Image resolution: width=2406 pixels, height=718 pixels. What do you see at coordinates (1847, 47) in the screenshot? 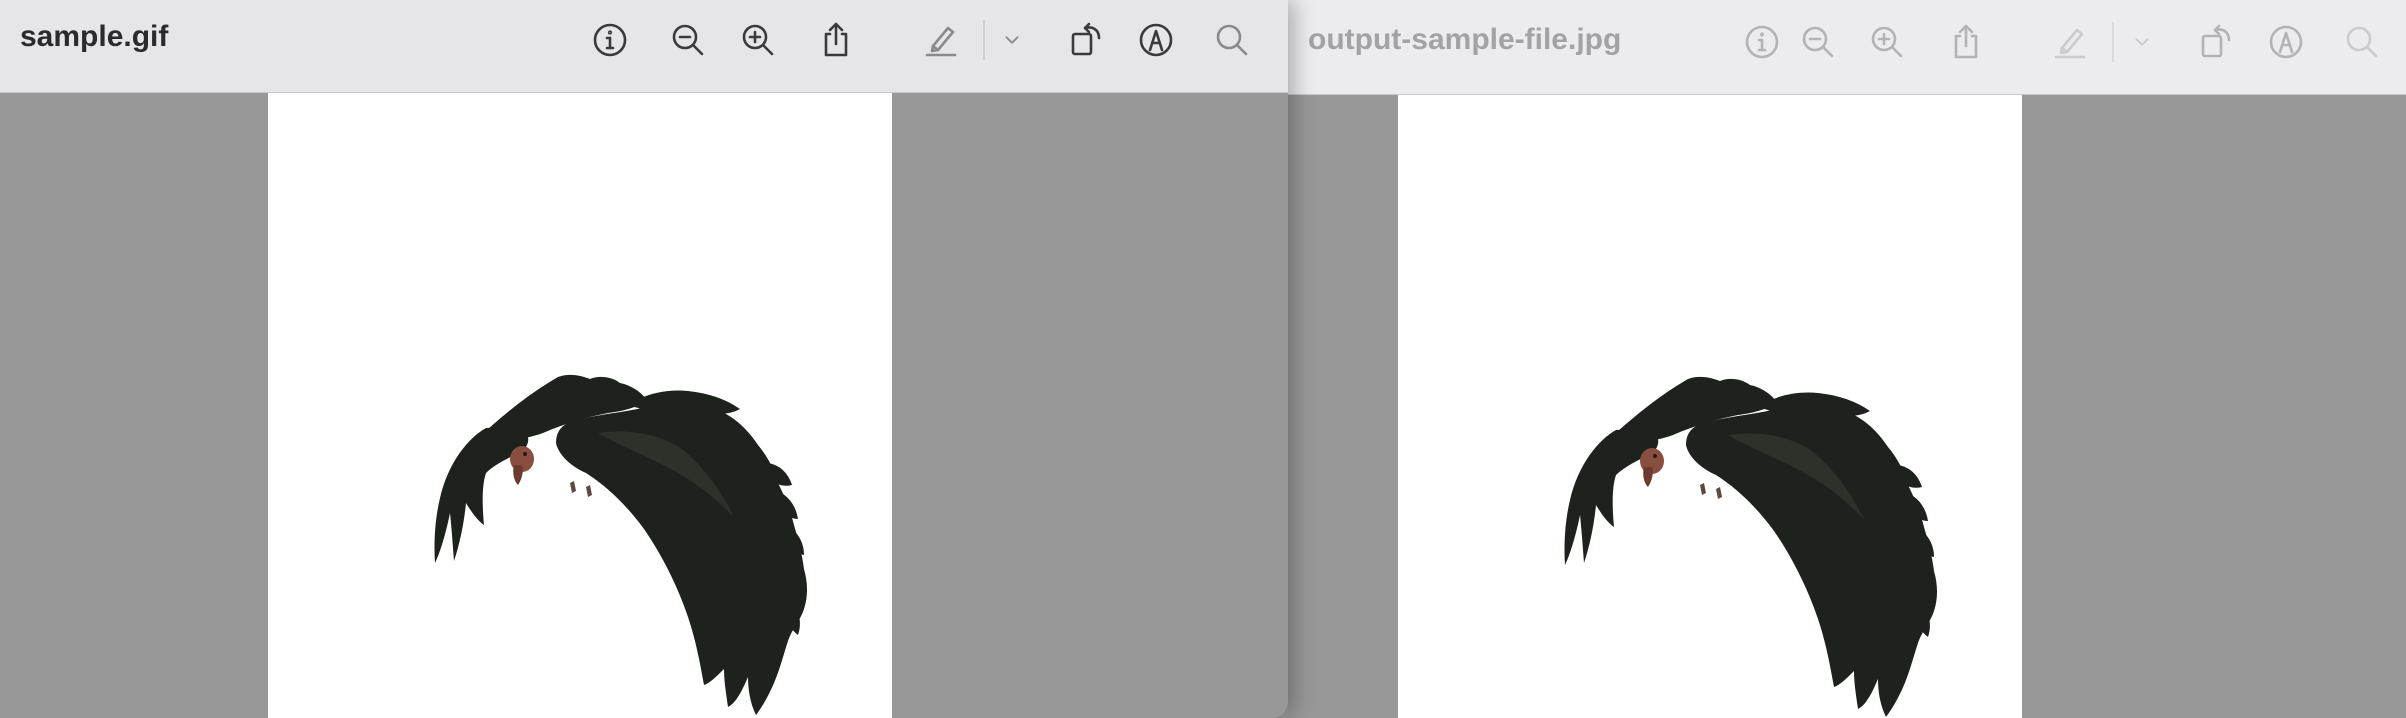
I see `window-toolbar: output-sample-file.jpg` at bounding box center [1847, 47].